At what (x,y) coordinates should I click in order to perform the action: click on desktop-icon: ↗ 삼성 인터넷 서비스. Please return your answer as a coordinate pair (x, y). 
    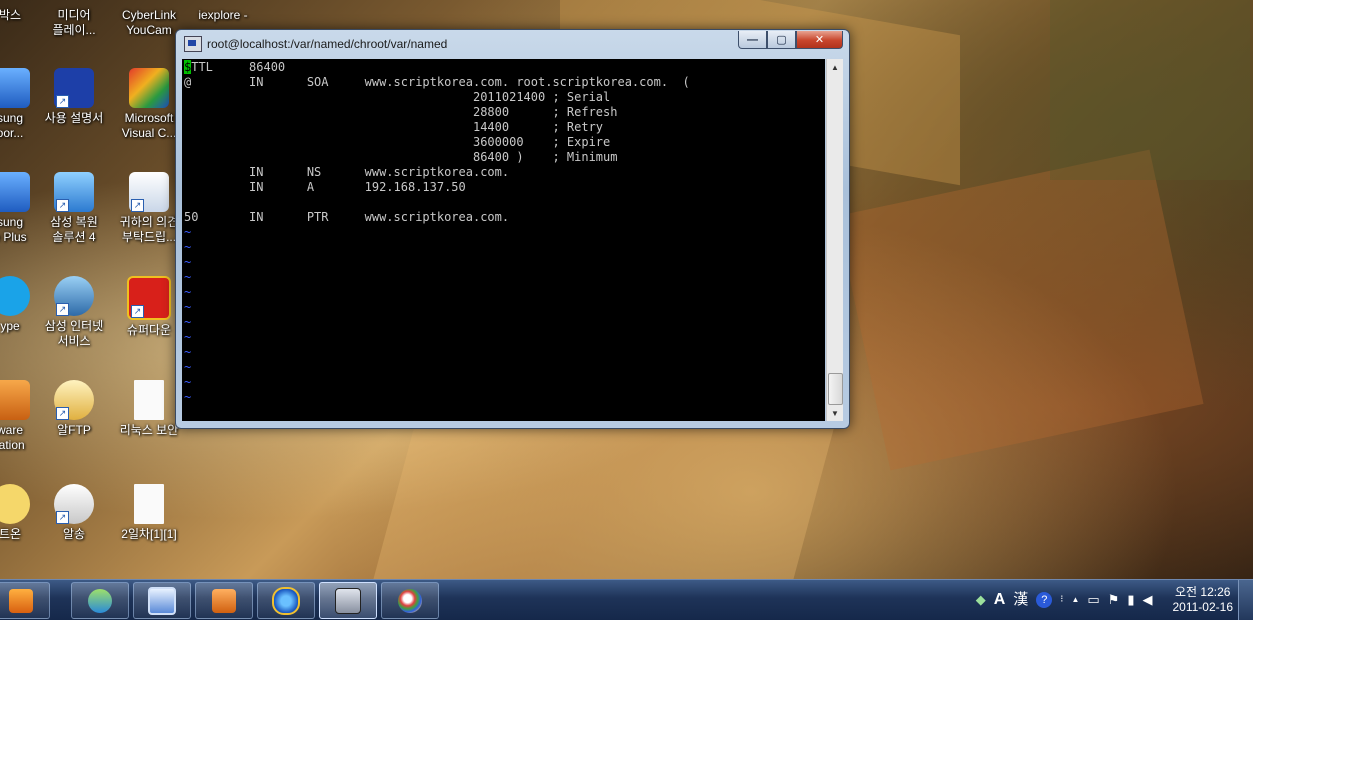
    Looking at the image, I should click on (74, 312).